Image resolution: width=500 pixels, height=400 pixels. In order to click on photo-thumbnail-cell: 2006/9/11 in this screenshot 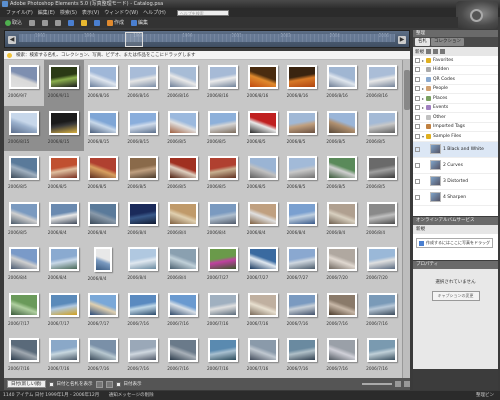, I will do `click(63, 83)`.